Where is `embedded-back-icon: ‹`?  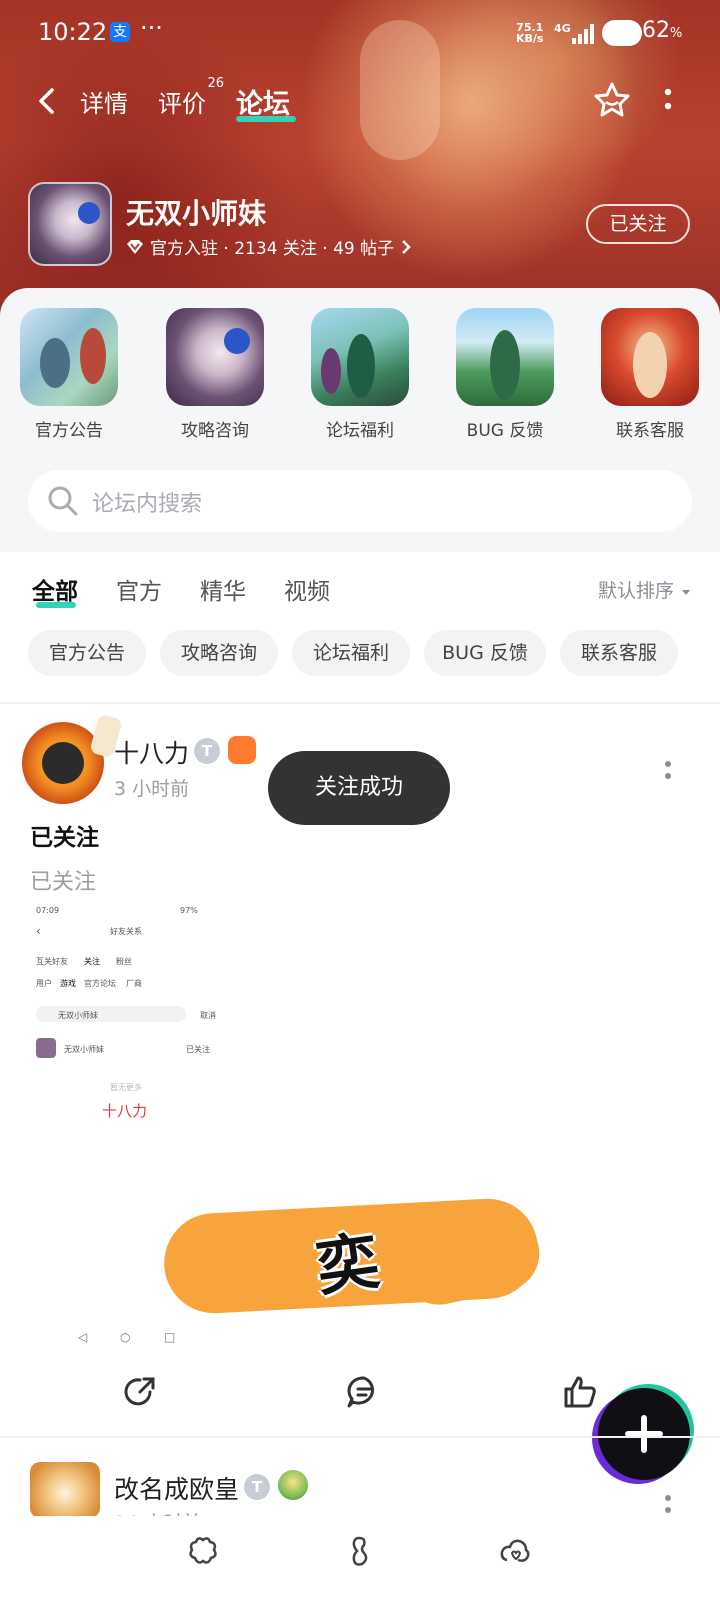 embedded-back-icon: ‹ is located at coordinates (38, 931).